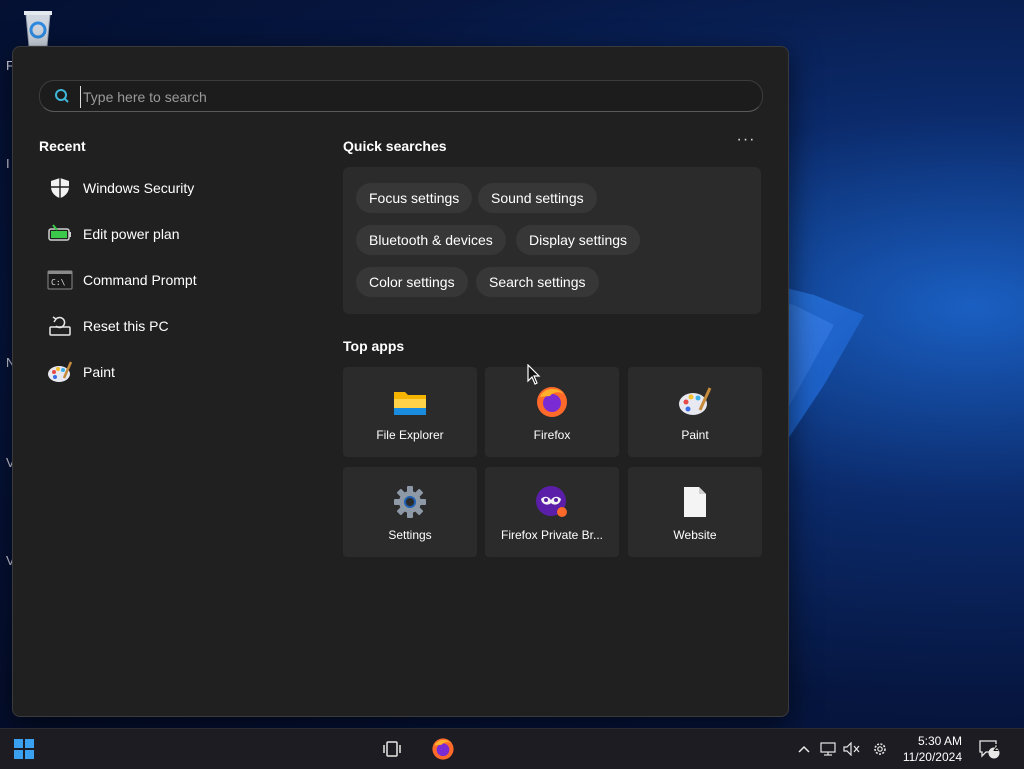  I want to click on clock-date: 11/20/2024, so click(932, 757).